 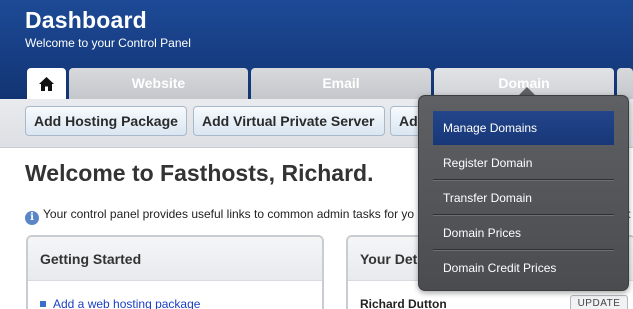 What do you see at coordinates (341, 83) in the screenshot?
I see `tab-email: Email` at bounding box center [341, 83].